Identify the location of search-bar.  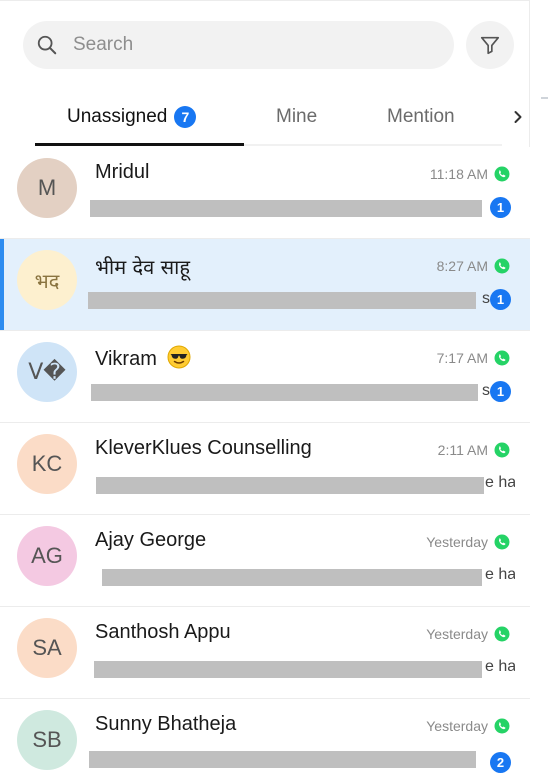
(238, 45).